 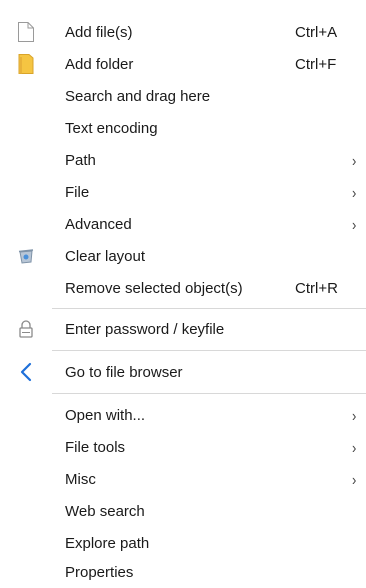 I want to click on padlock-icon, so click(x=26, y=329).